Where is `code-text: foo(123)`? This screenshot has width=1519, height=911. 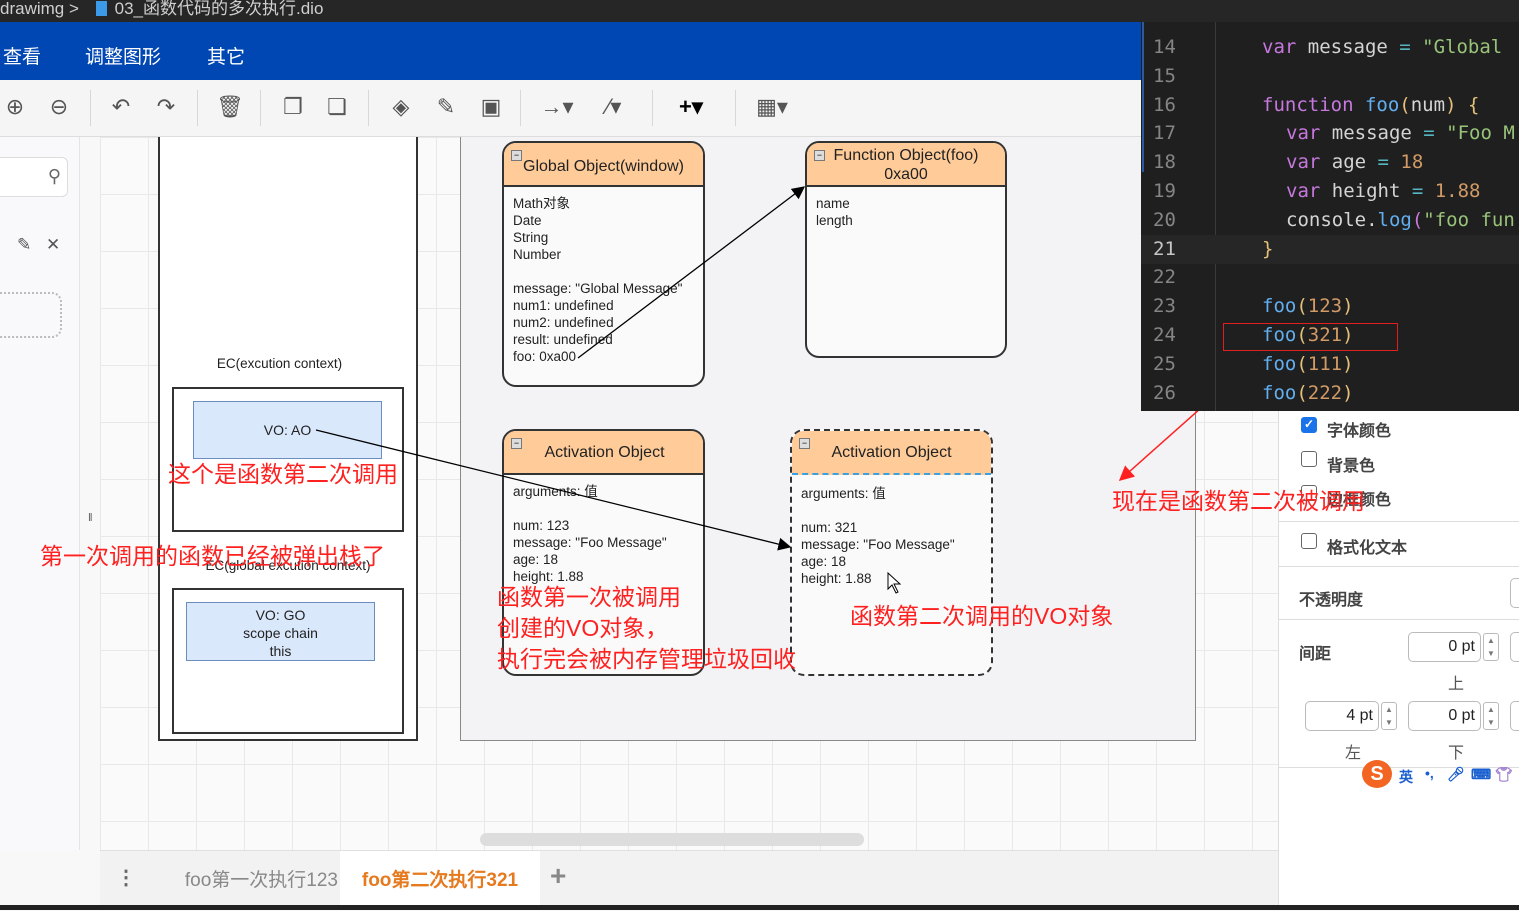
code-text: foo(123) is located at coordinates (1308, 306).